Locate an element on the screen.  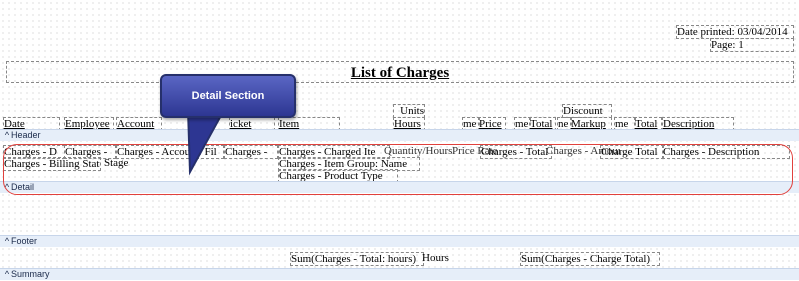
summary-band: ^ Summary is located at coordinates (399, 274).